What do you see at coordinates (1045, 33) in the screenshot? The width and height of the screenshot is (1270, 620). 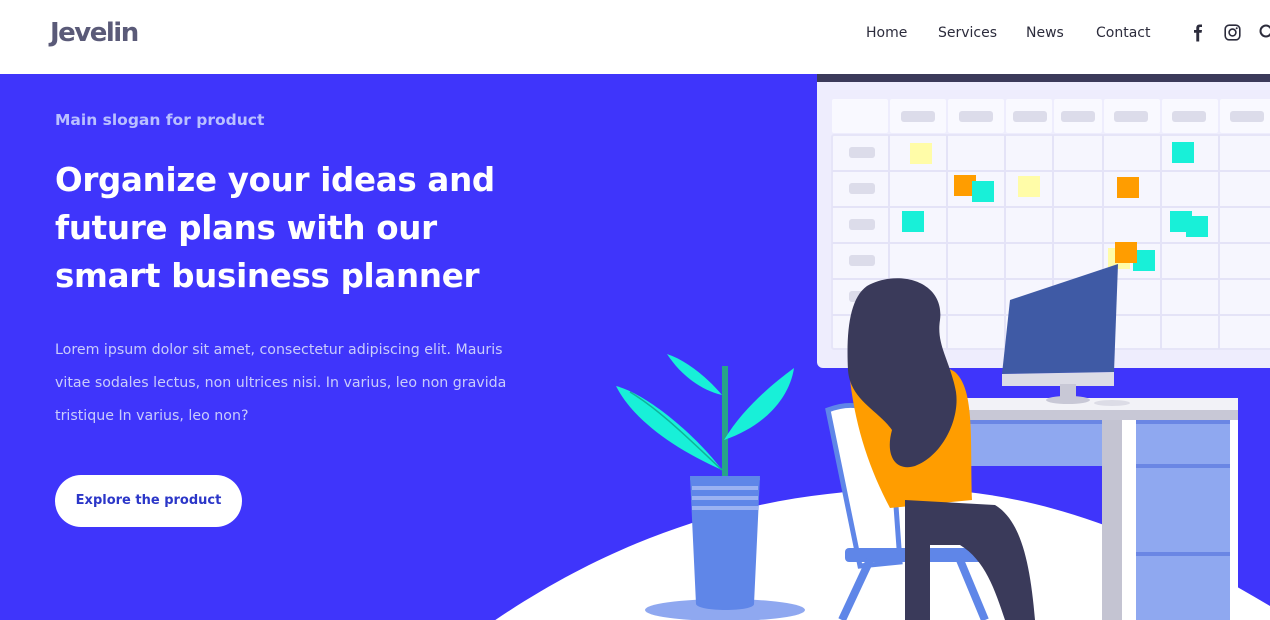 I see `nav-news: News` at bounding box center [1045, 33].